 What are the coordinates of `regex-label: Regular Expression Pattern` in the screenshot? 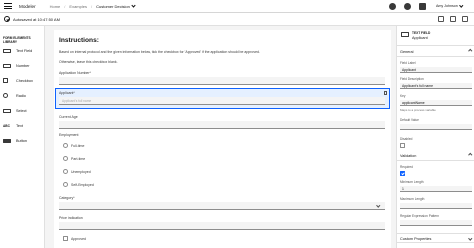 It's located at (419, 216).